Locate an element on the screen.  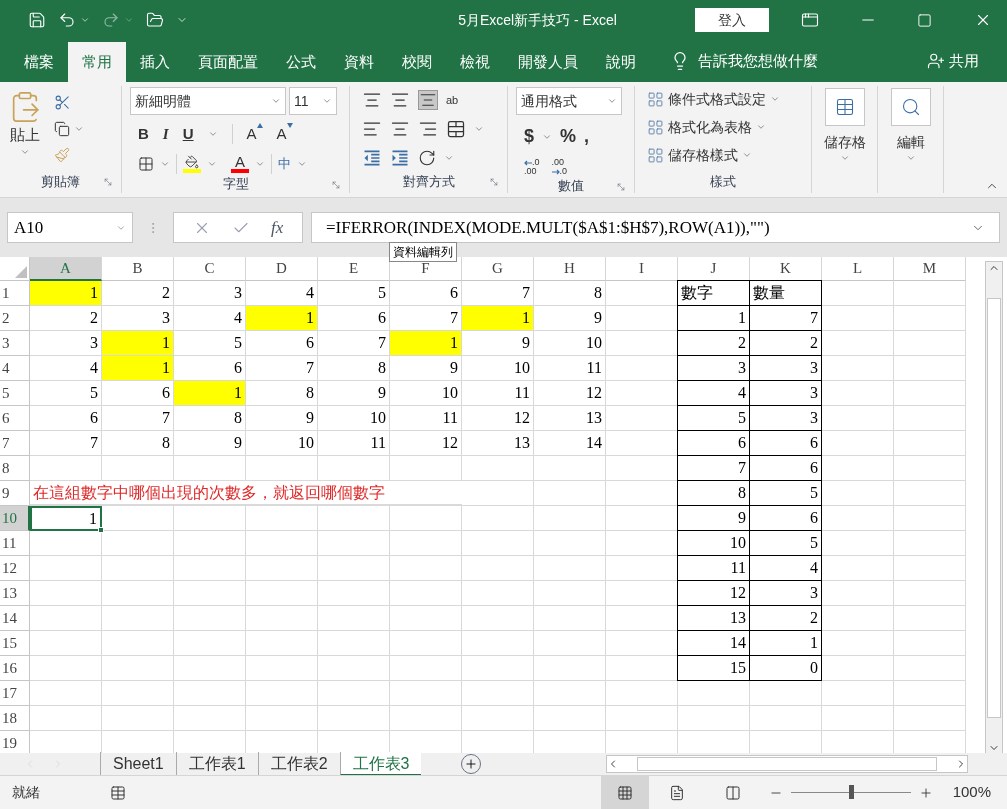
select-all-icon is located at coordinates (21, 272).